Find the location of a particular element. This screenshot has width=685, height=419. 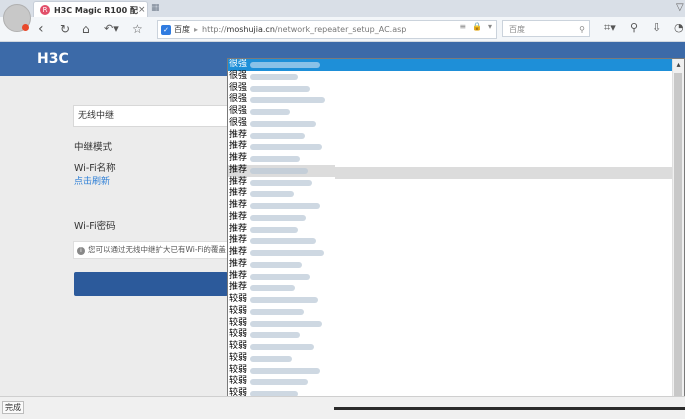

history-icon: ◔ is located at coordinates (679, 27).